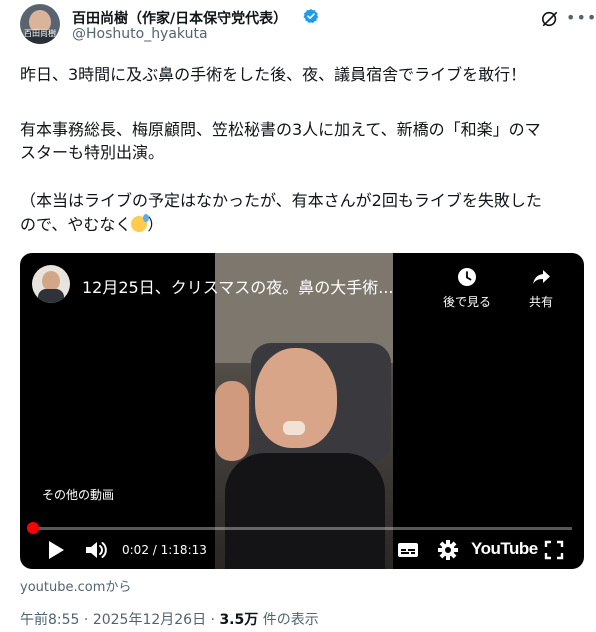 Image resolution: width=596 pixels, height=632 pixels. Describe the element at coordinates (155, 224) in the screenshot. I see `closing-paren: ）` at that location.